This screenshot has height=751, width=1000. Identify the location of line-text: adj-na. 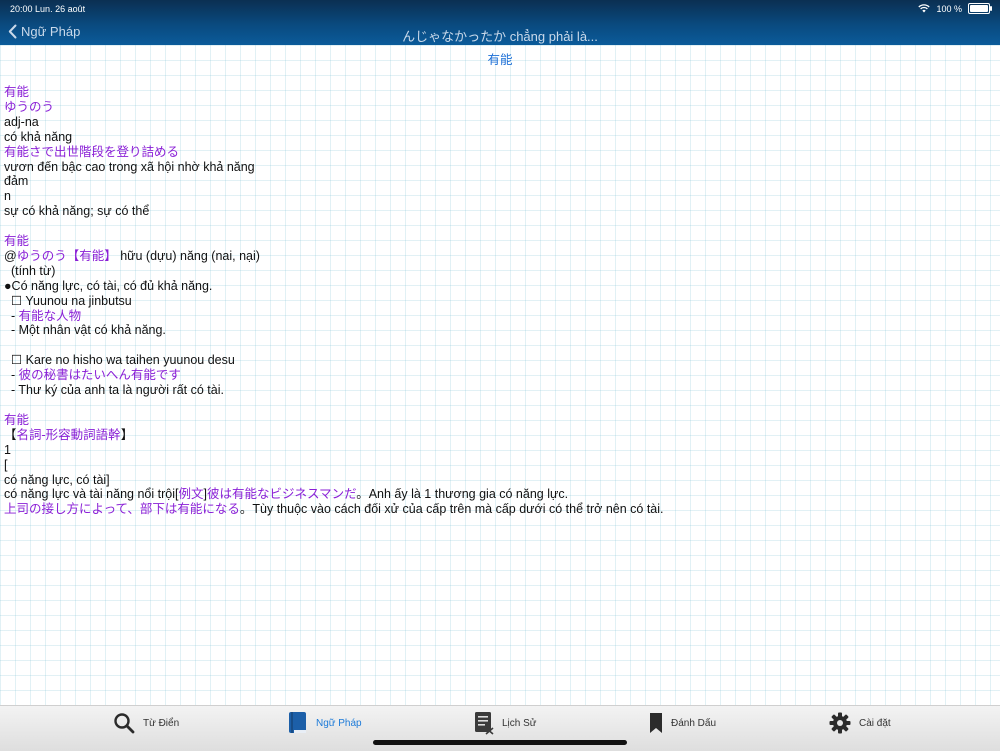
(21, 121).